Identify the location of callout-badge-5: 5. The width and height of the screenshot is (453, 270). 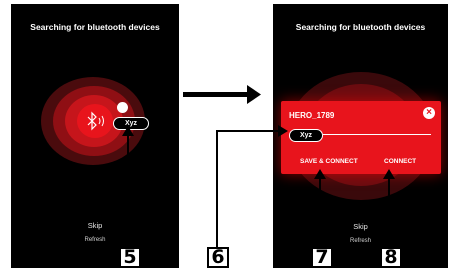
(130, 257).